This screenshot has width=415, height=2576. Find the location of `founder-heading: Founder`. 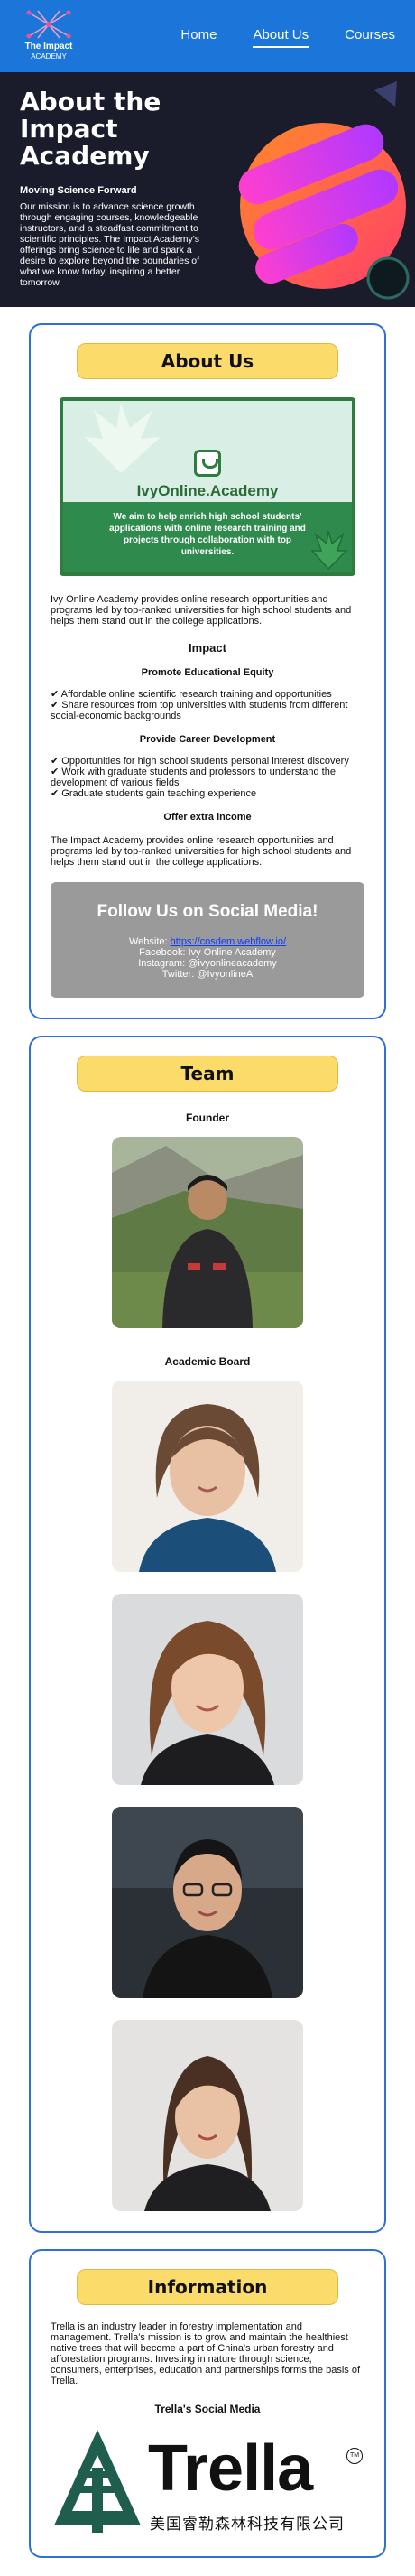

founder-heading: Founder is located at coordinates (207, 1117).